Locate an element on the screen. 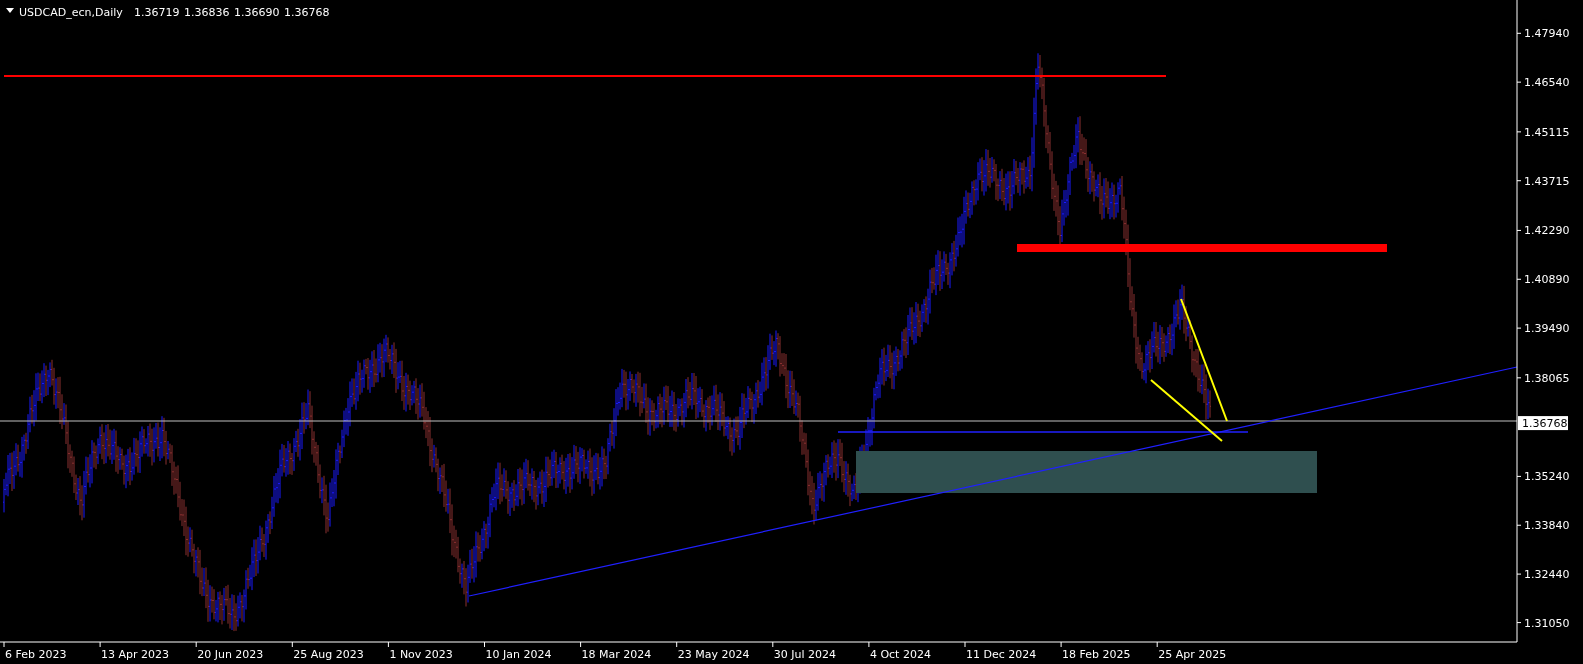  quote-value: 1.36719 is located at coordinates (157, 12).